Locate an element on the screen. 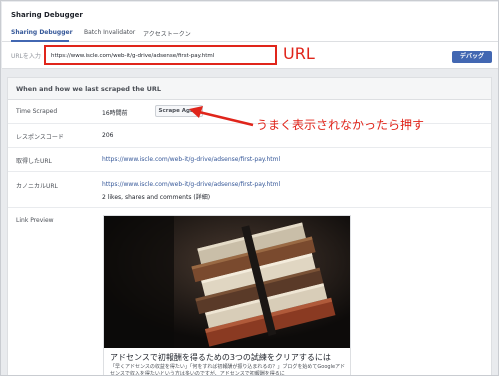  fetched-url-label: 取得したURL is located at coordinates (34, 161).